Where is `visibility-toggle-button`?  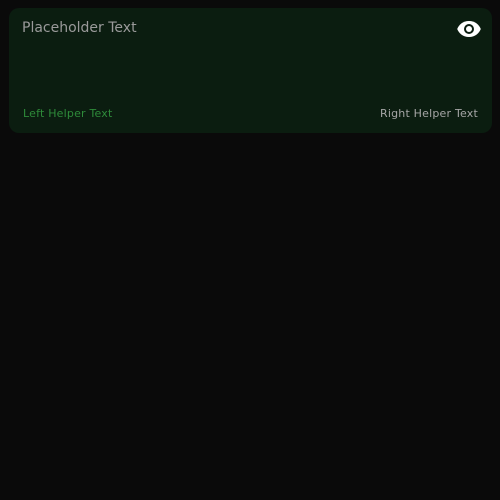 visibility-toggle-button is located at coordinates (469, 29).